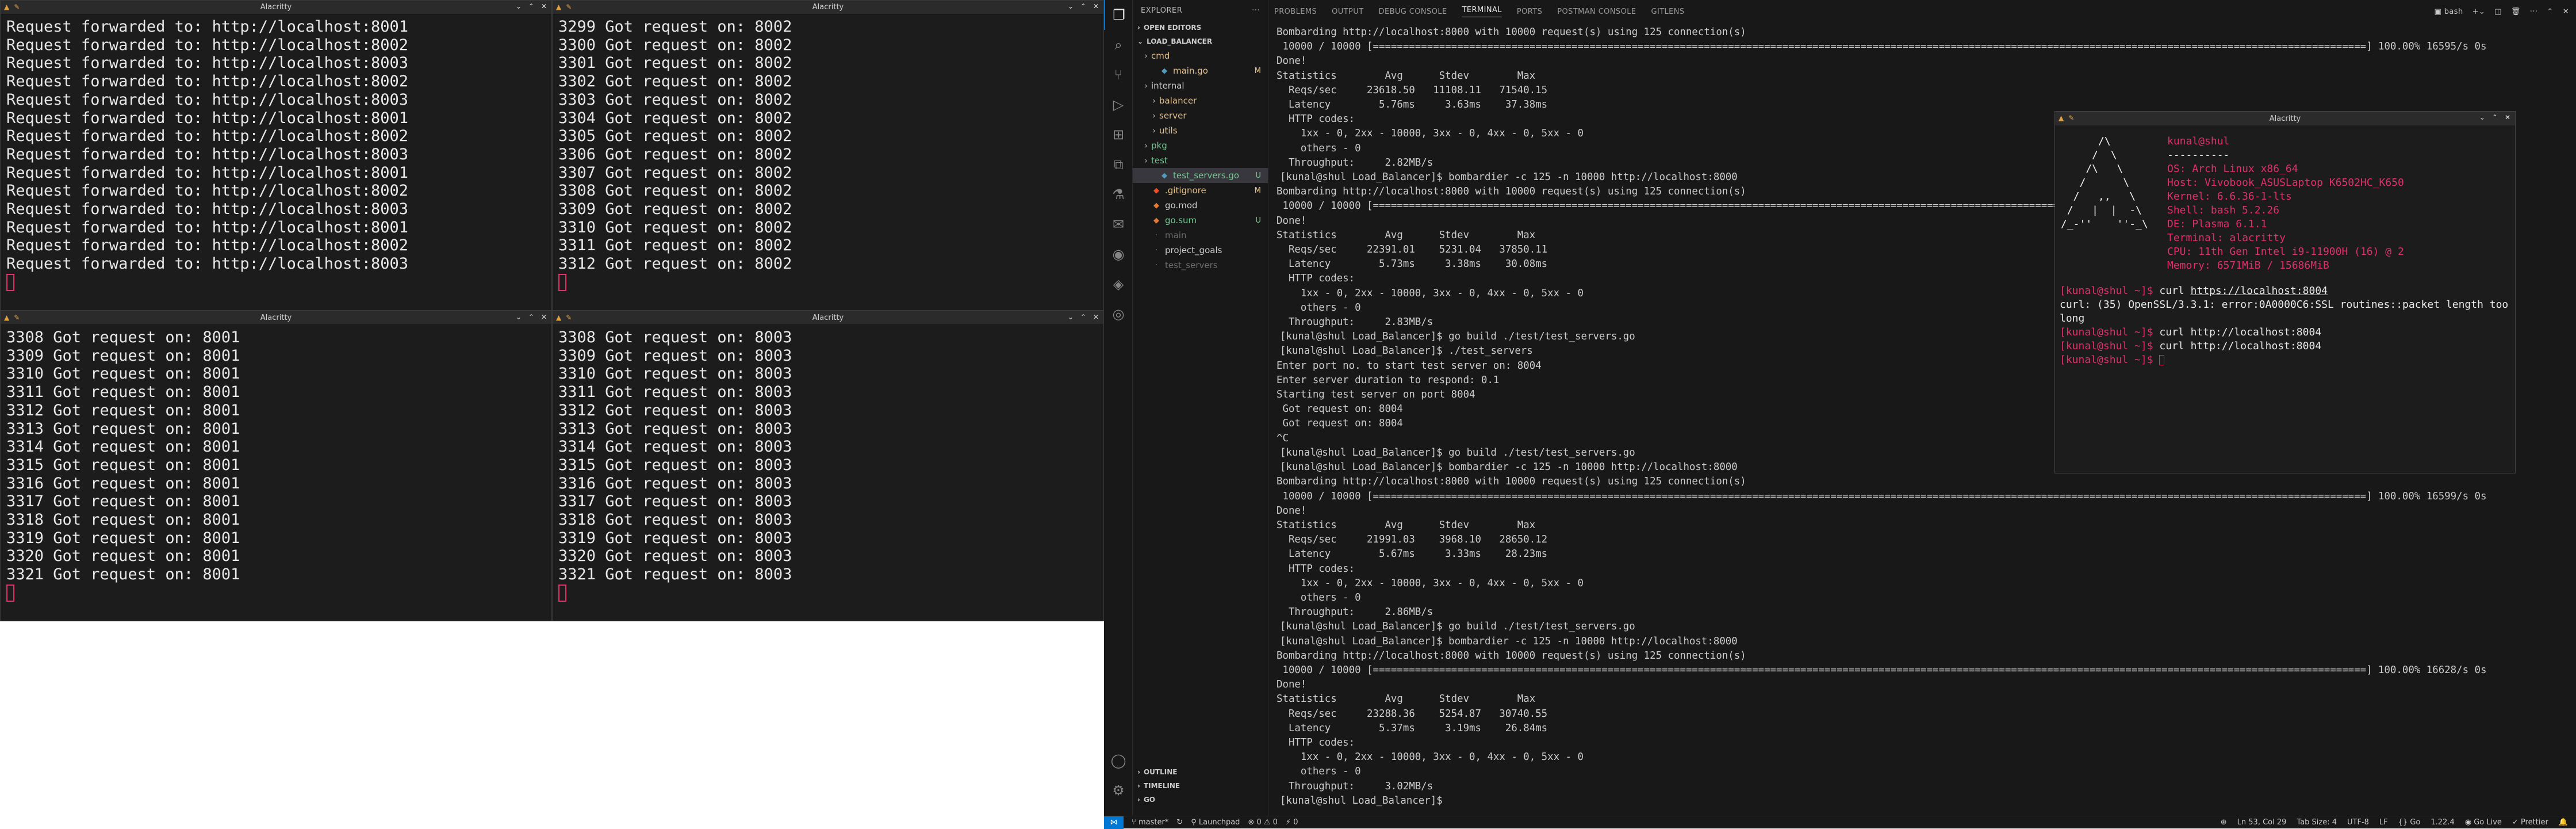 The width and height of the screenshot is (2576, 829). Describe the element at coordinates (1118, 15) in the screenshot. I see `explorer-icon: ❐` at that location.